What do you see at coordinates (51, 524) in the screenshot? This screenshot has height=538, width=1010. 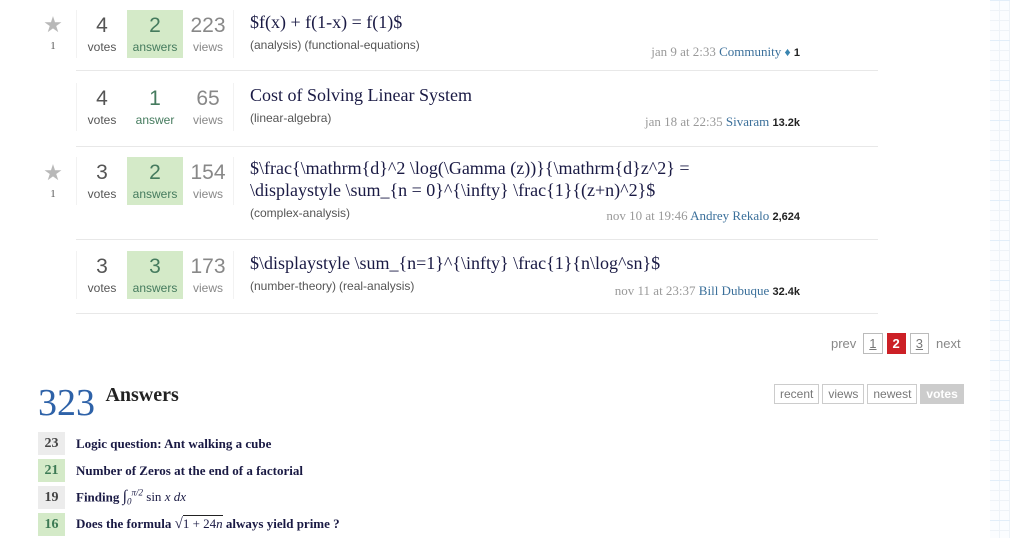 I see `answer-score: 16` at bounding box center [51, 524].